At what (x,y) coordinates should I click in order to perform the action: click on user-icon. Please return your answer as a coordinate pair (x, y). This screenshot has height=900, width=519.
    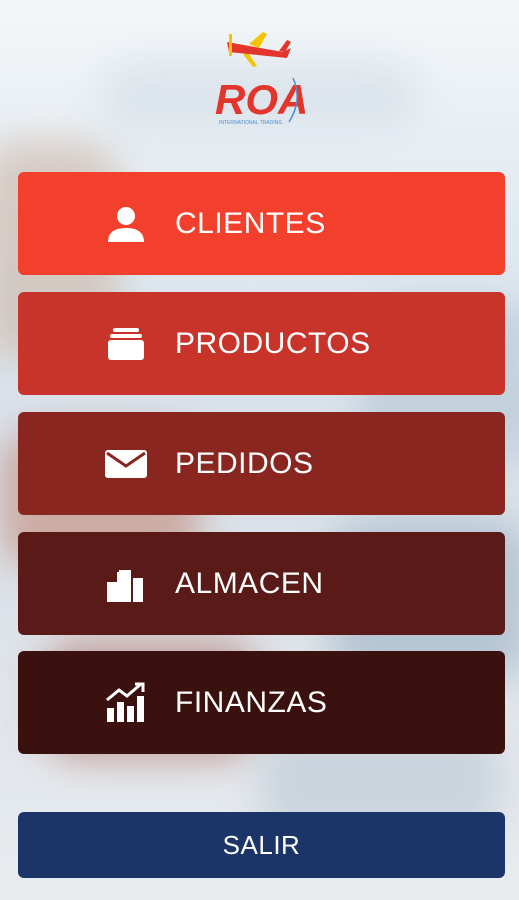
    Looking at the image, I should click on (126, 224).